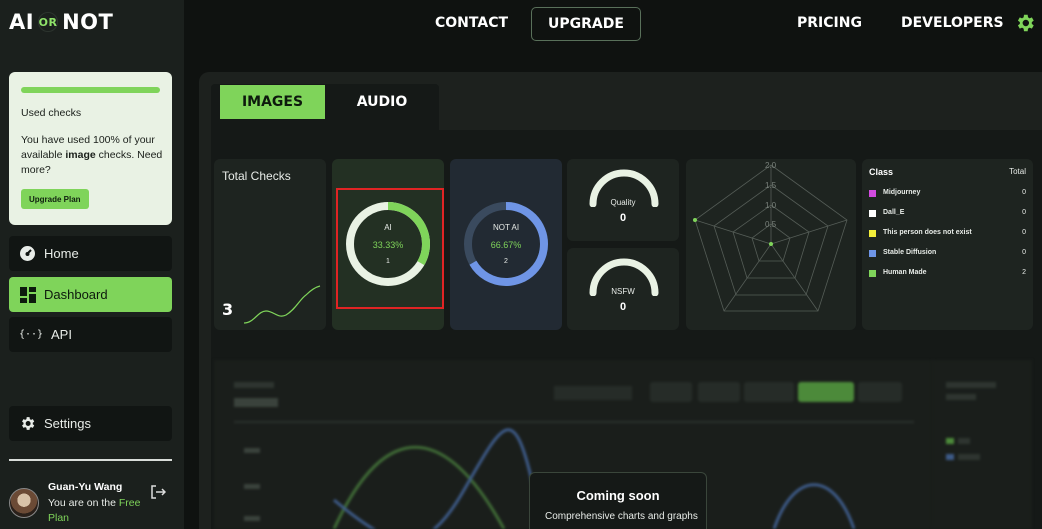 The height and width of the screenshot is (529, 1042). What do you see at coordinates (31, 334) in the screenshot?
I see `braces-icon: {··}` at bounding box center [31, 334].